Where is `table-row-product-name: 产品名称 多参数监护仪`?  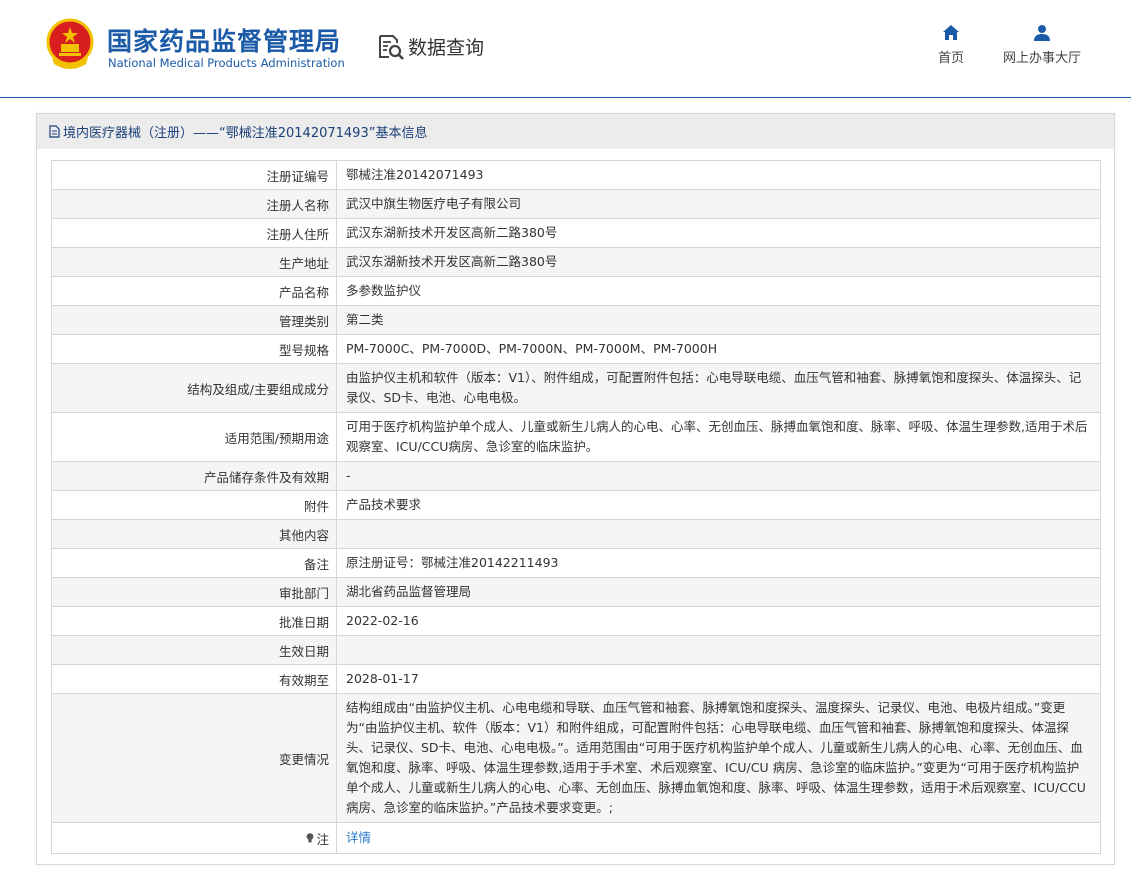
table-row-product-name: 产品名称 多参数监护仪 is located at coordinates (576, 291).